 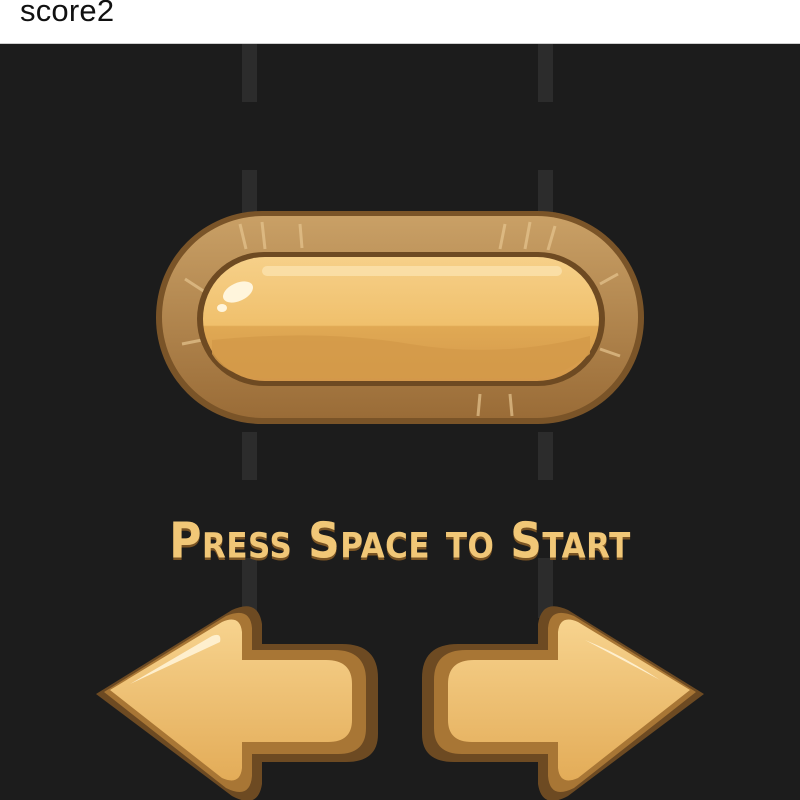 What do you see at coordinates (400, 22) in the screenshot?
I see `score-bar: score2` at bounding box center [400, 22].